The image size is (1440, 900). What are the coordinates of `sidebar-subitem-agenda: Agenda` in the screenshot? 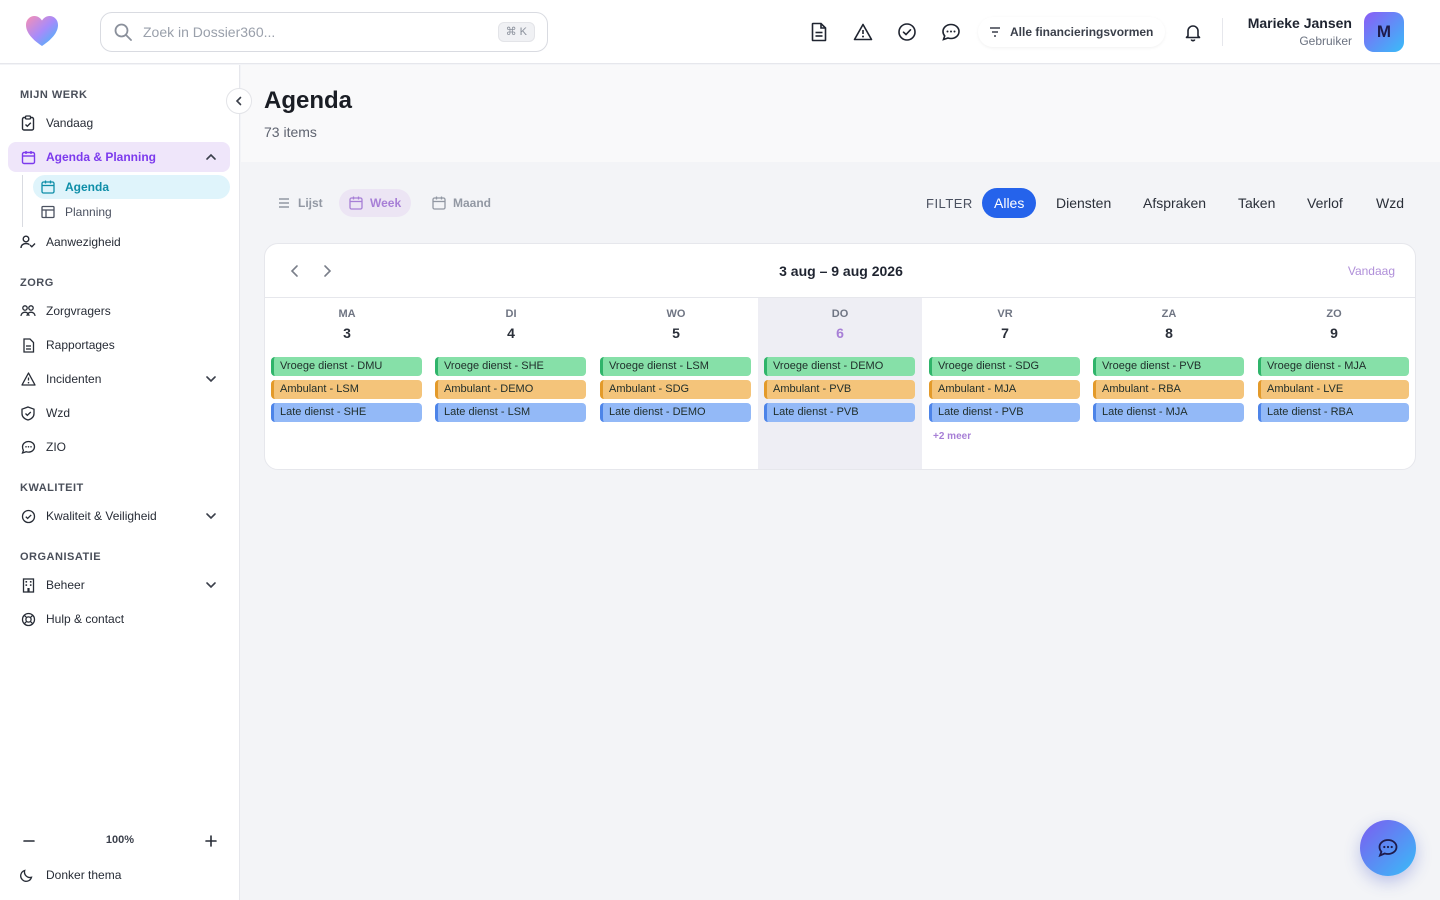 It's located at (131, 187).